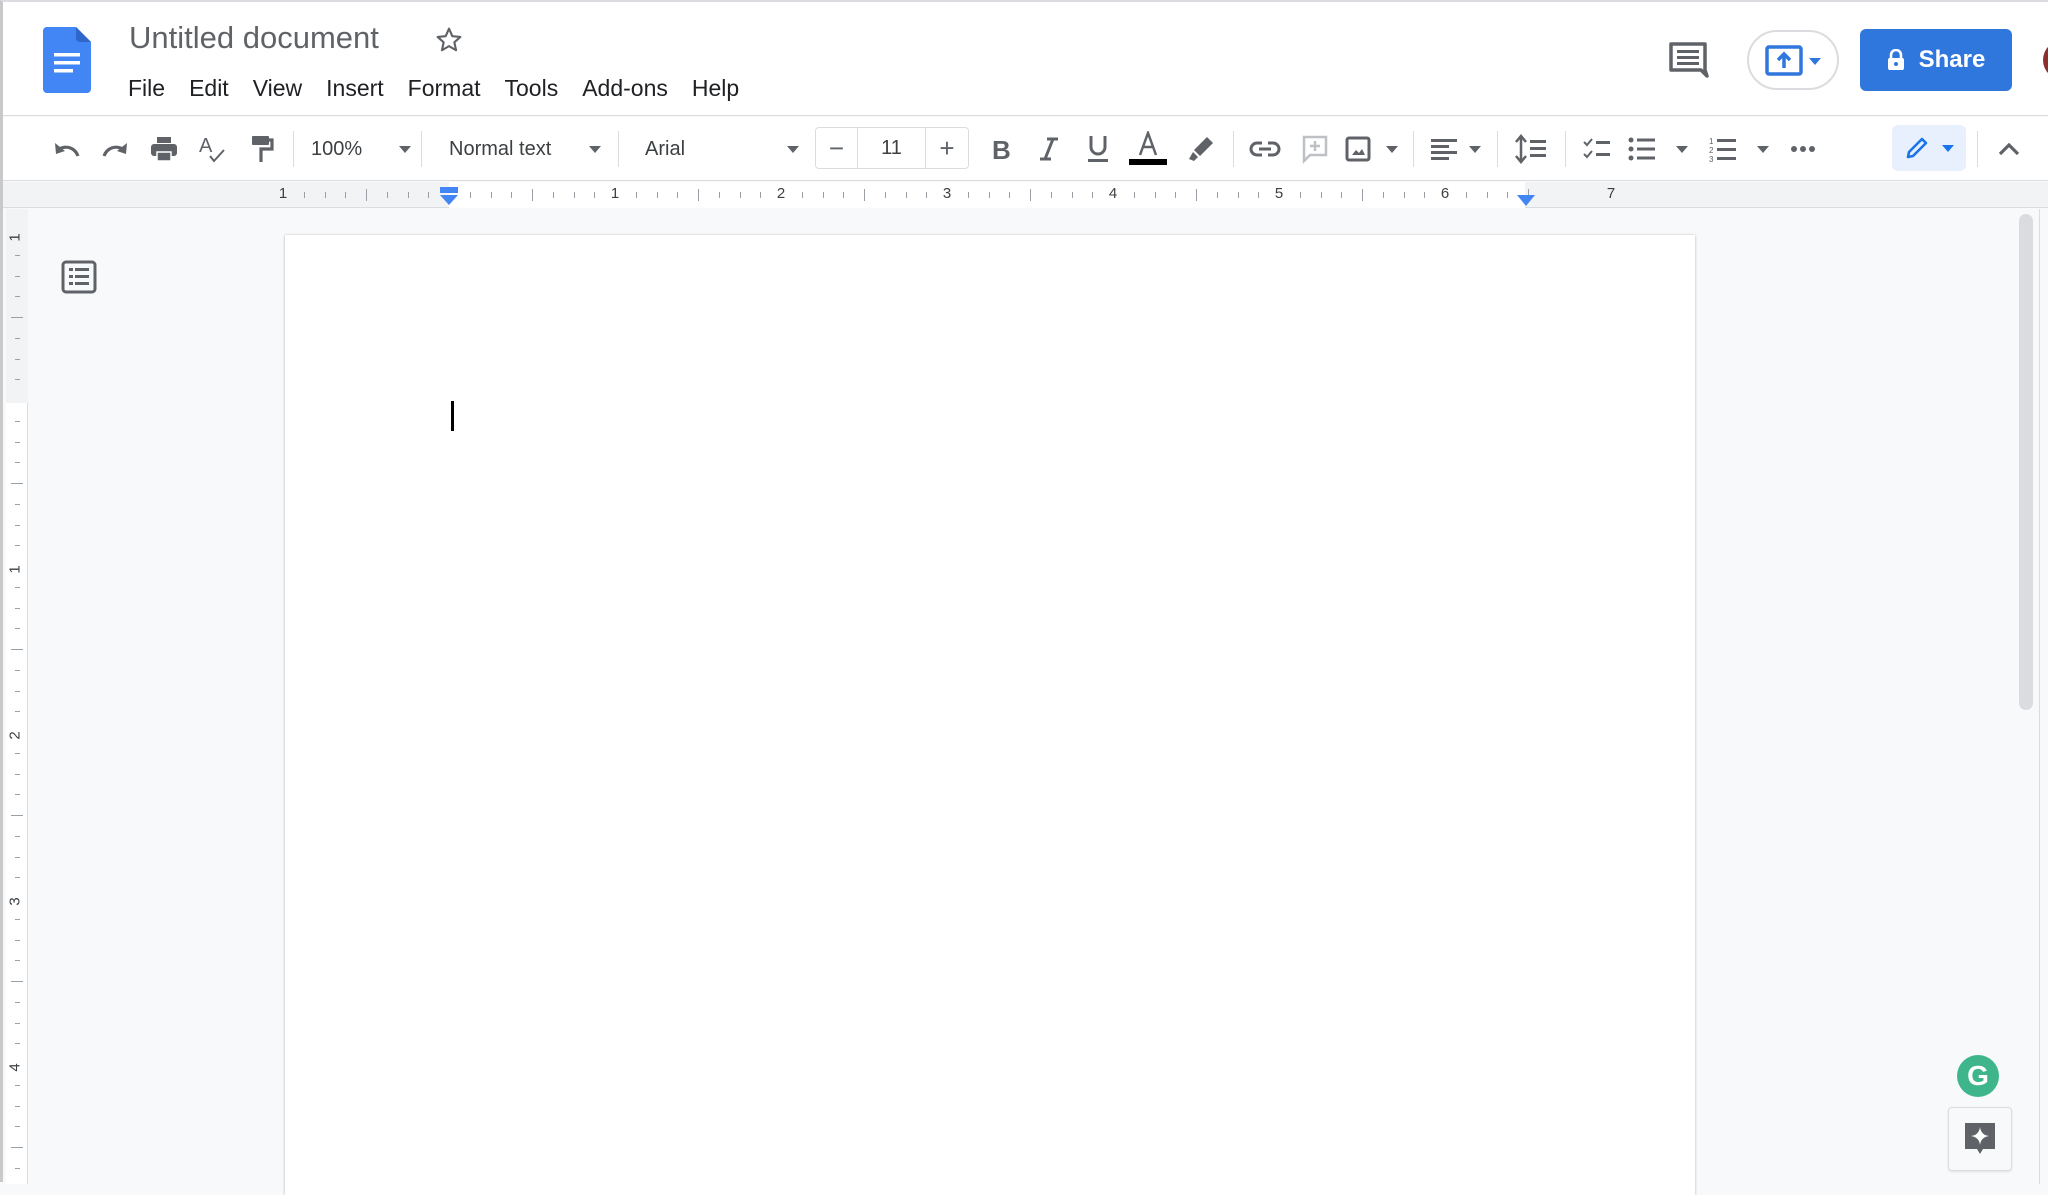 This screenshot has width=2048, height=1195. What do you see at coordinates (500, 148) in the screenshot?
I see `paragraph-style-value: Normal text` at bounding box center [500, 148].